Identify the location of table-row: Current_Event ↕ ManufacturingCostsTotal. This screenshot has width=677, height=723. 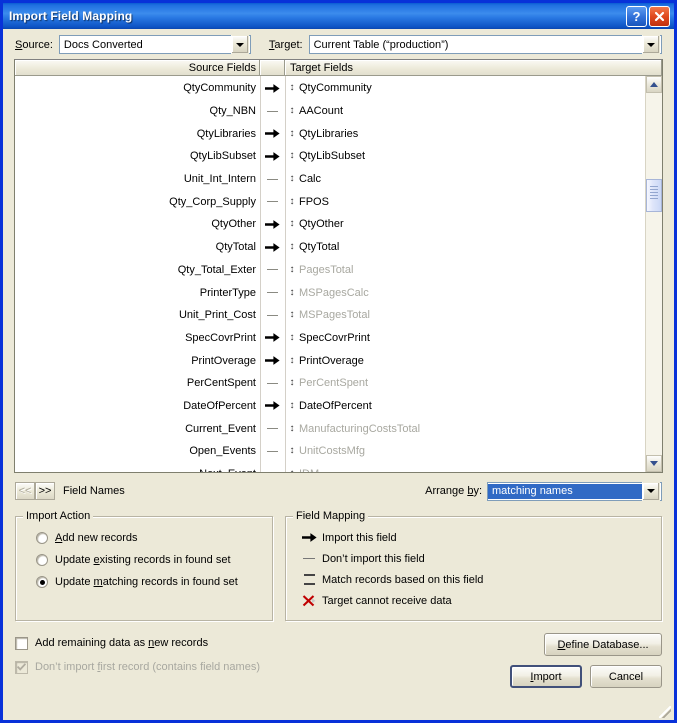
(330, 428).